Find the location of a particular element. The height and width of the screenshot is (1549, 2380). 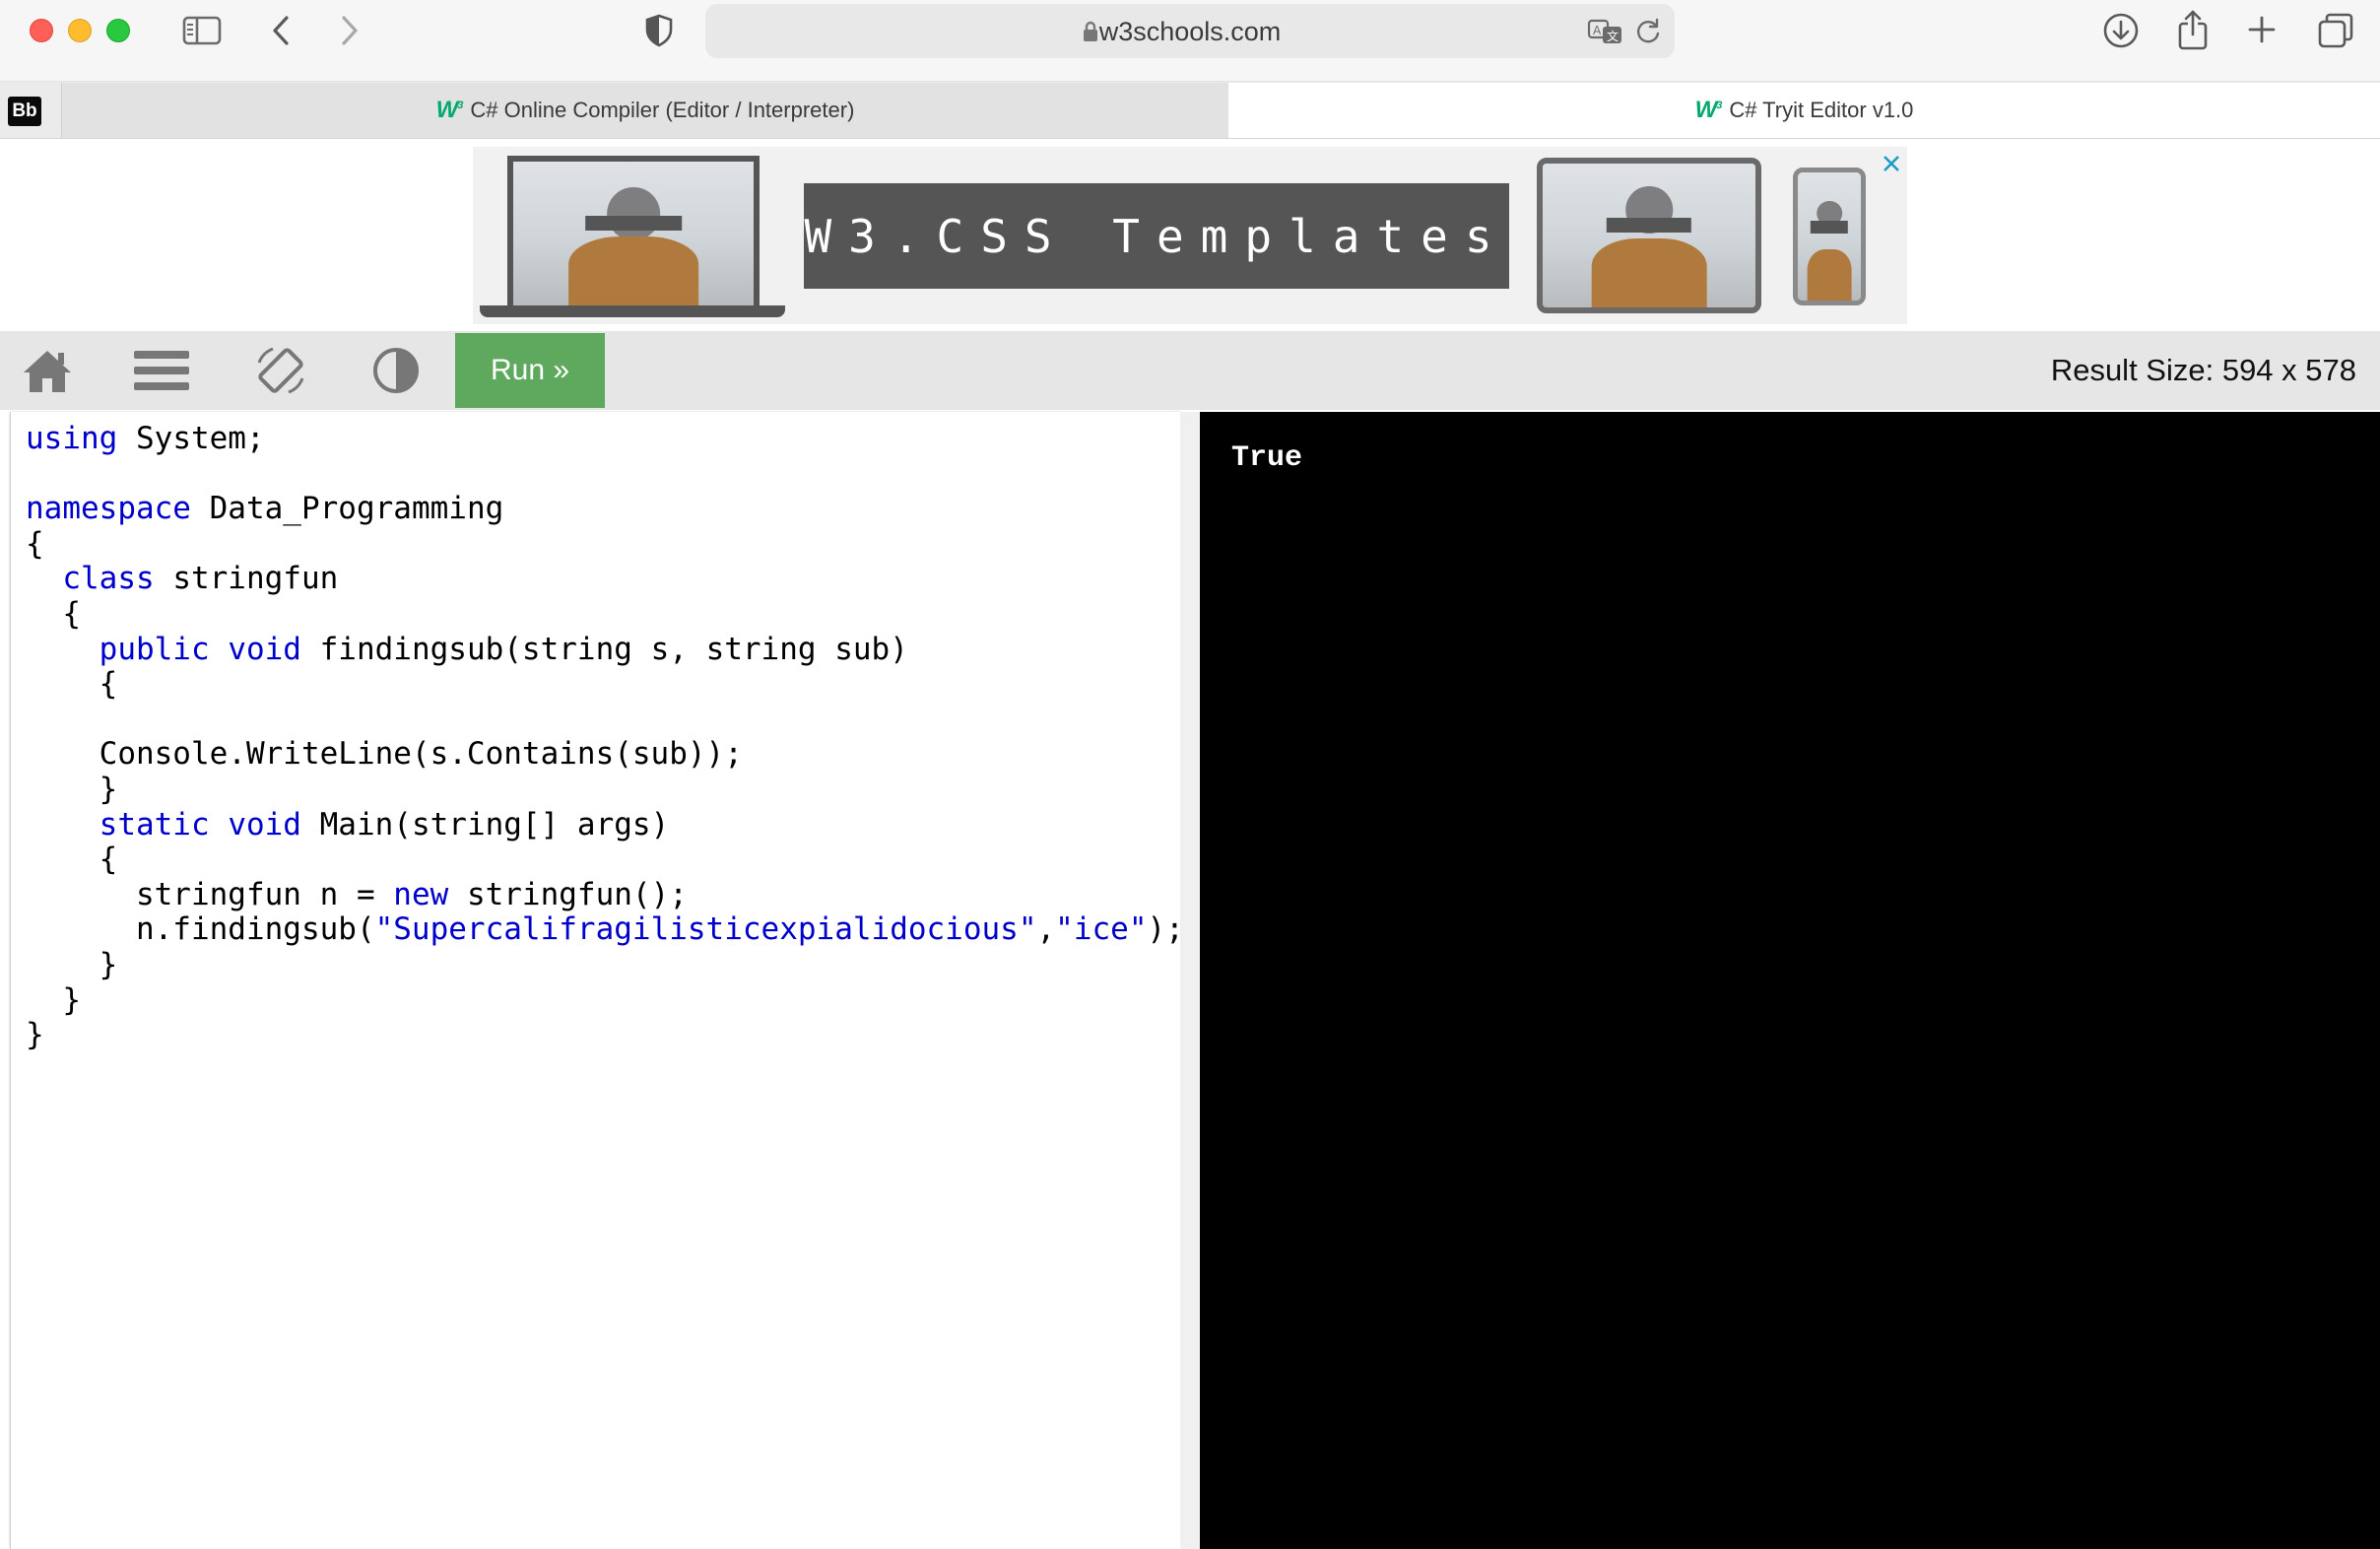

code-line: namespace Data_Programming is located at coordinates (265, 509).